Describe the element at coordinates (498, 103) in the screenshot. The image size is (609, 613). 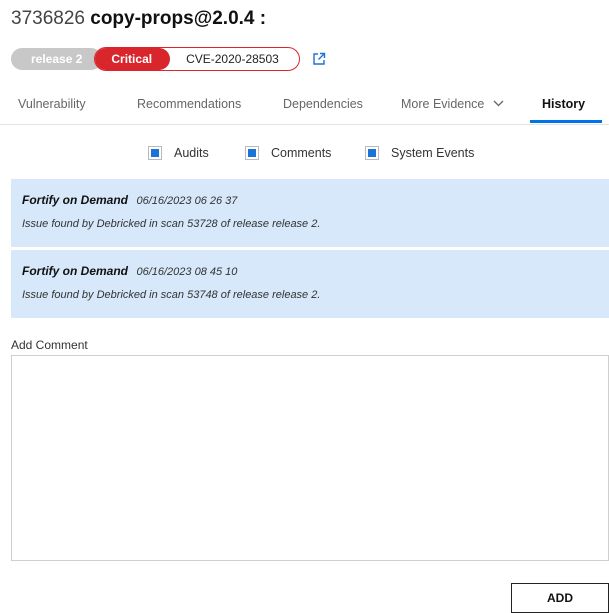
I see `chevron-down-icon` at that location.